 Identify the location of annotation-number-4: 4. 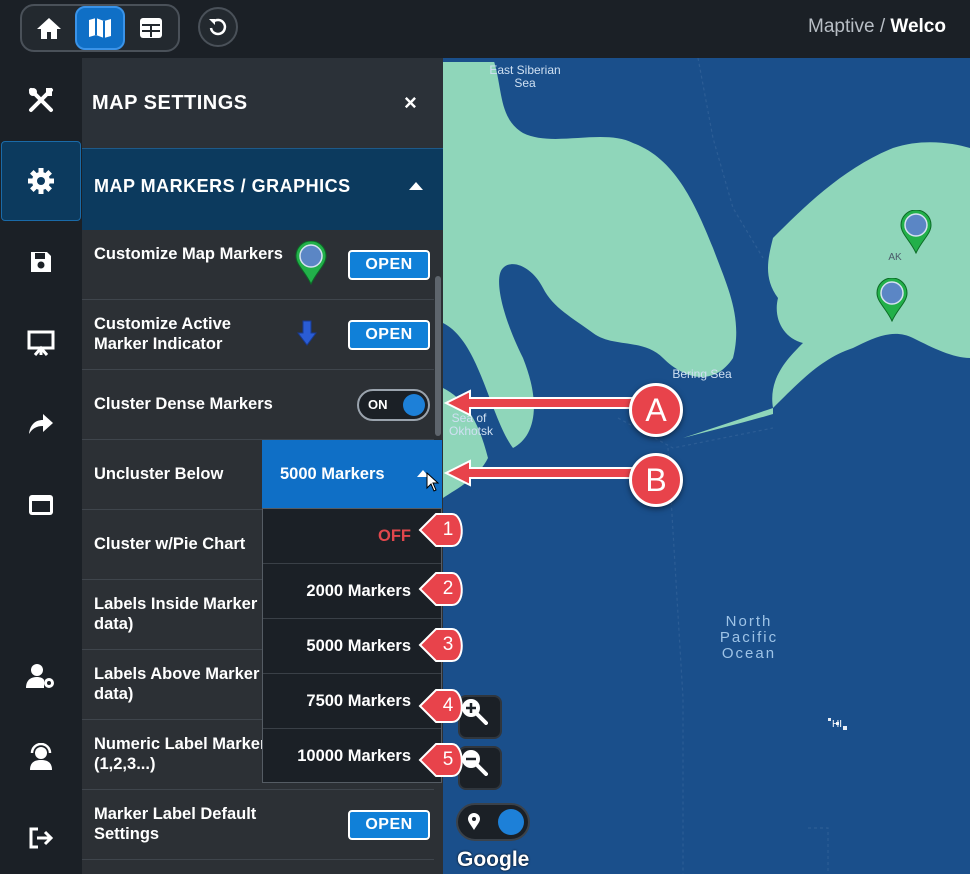
(448, 705).